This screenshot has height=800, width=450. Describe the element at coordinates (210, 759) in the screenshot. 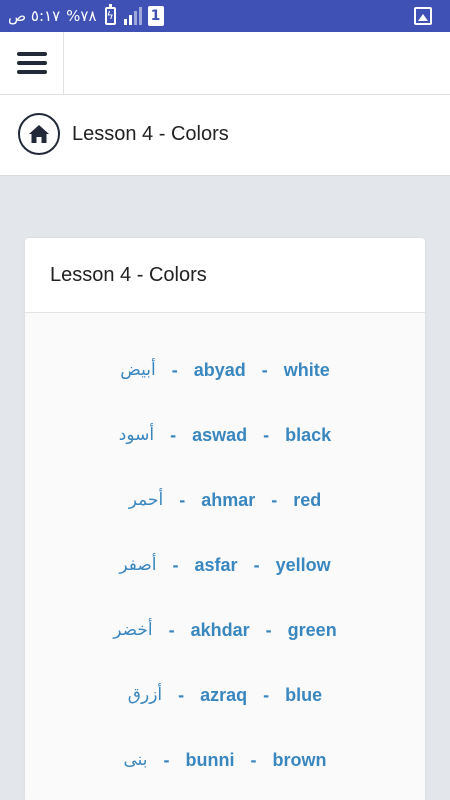

I see `vocab-transliteration: bunni` at that location.